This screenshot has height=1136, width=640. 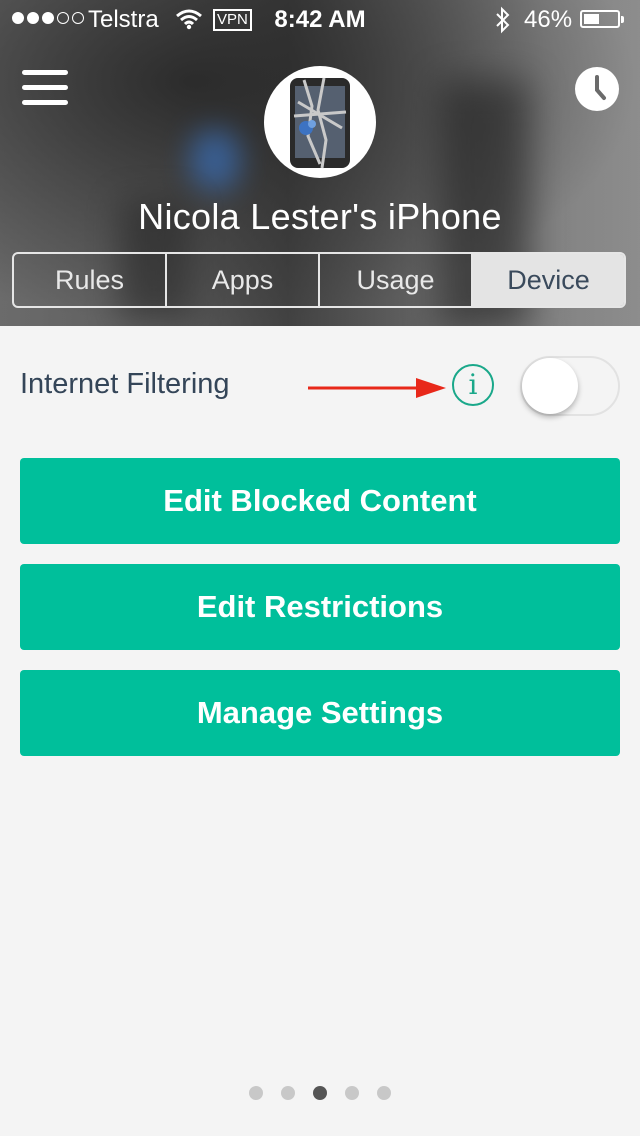 What do you see at coordinates (597, 89) in the screenshot?
I see `clock-icon` at bounding box center [597, 89].